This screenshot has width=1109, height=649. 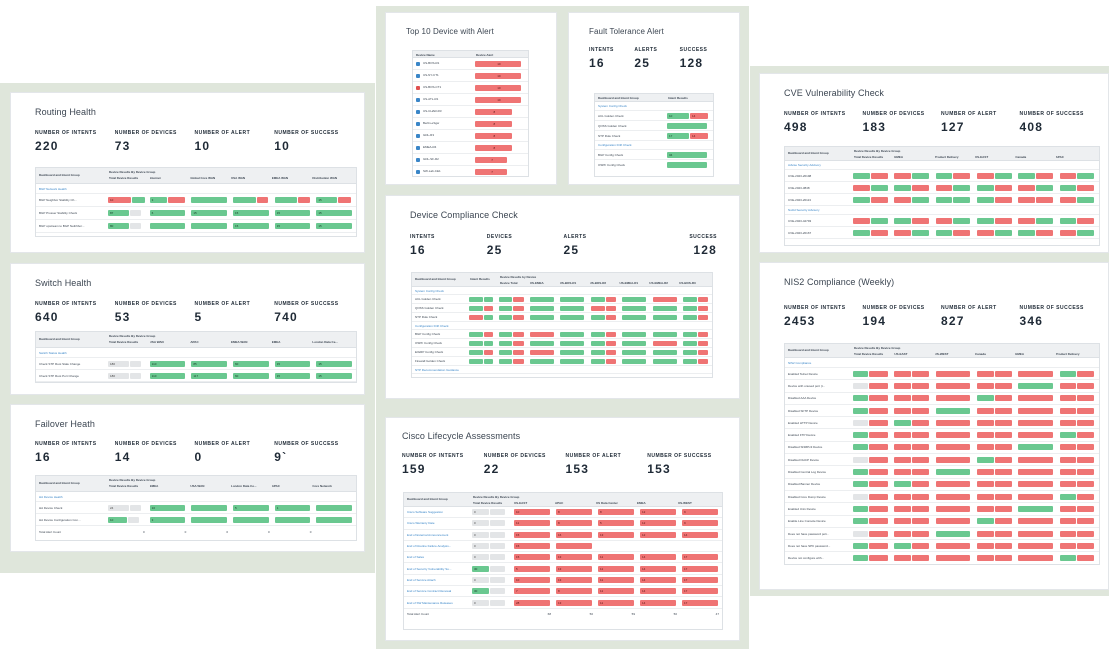 I want to click on table-row: Disabled Central Log Device, so click(x=942, y=472).